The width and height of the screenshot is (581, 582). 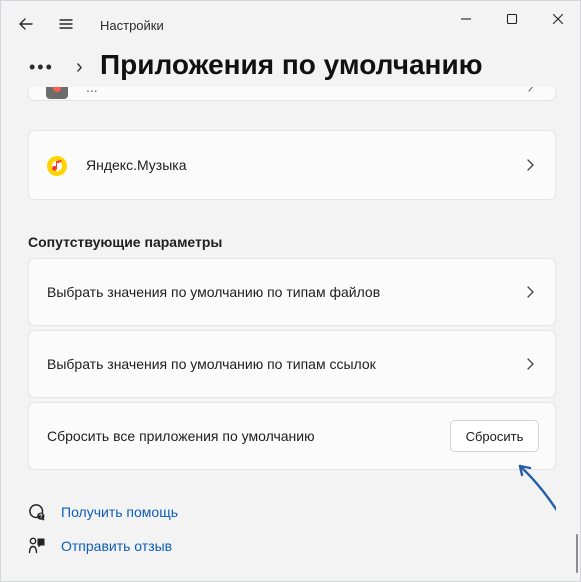 I want to click on partial-app-icon, so click(x=57, y=93).